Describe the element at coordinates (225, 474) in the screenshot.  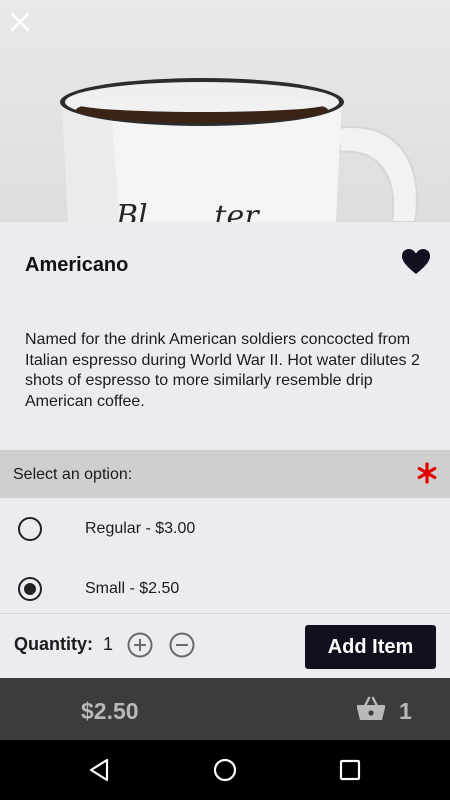
I see `options-header: Select an option:` at that location.